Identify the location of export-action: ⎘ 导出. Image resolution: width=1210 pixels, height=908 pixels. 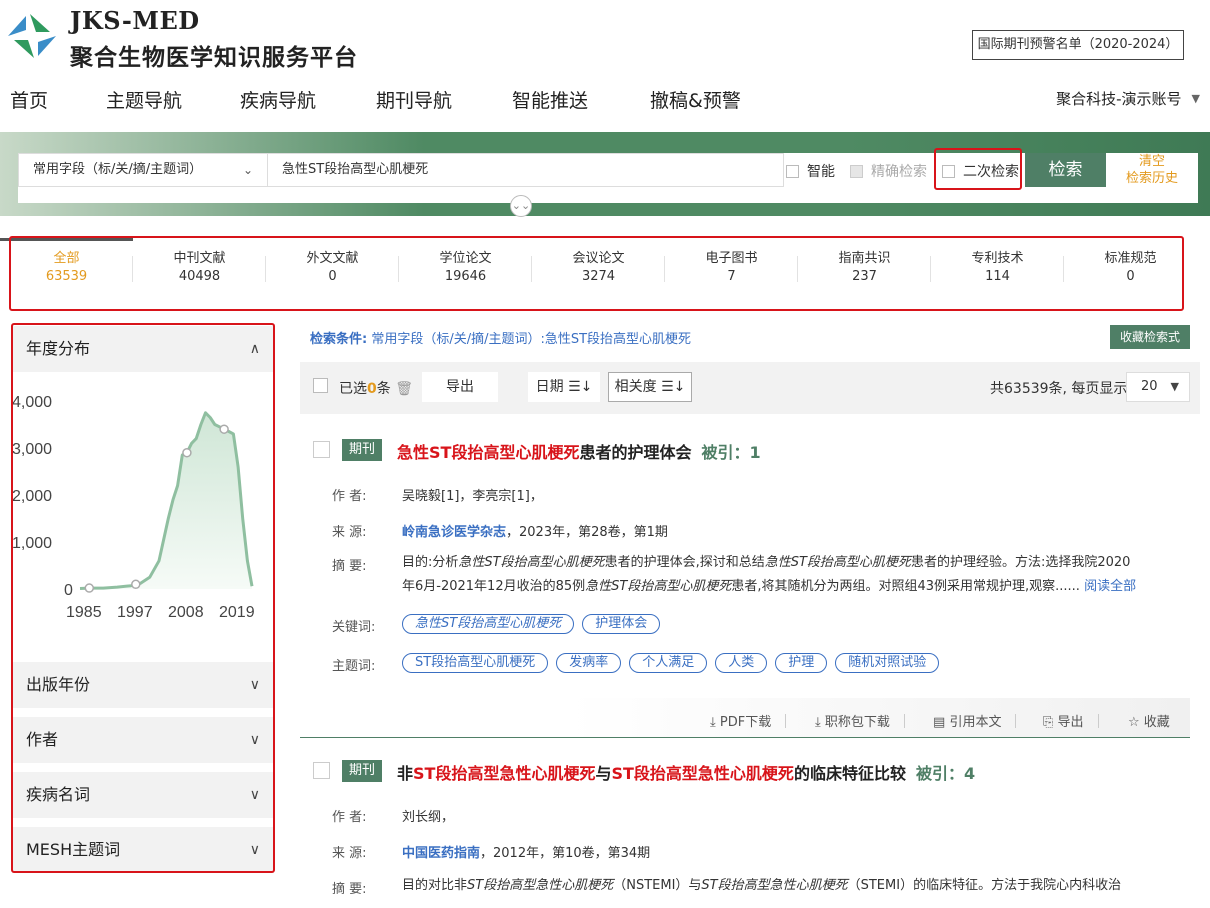
(1071, 720).